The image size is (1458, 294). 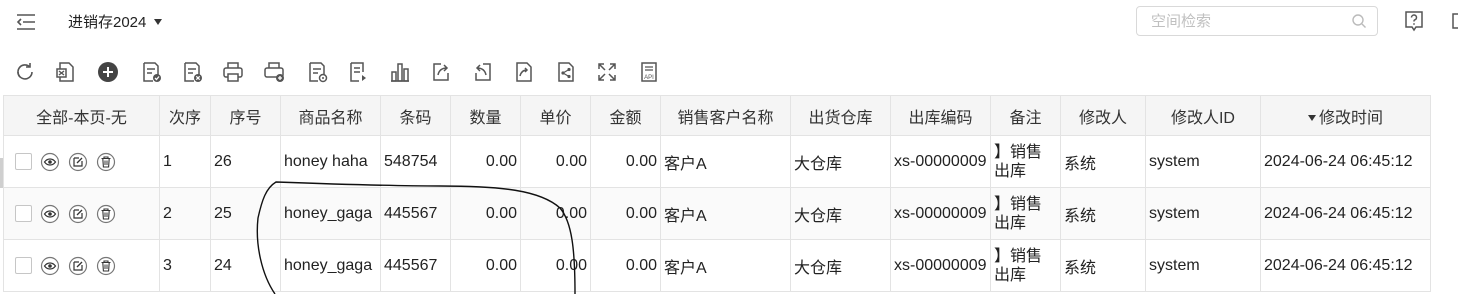 I want to click on export-doc-icon, so click(x=524, y=72).